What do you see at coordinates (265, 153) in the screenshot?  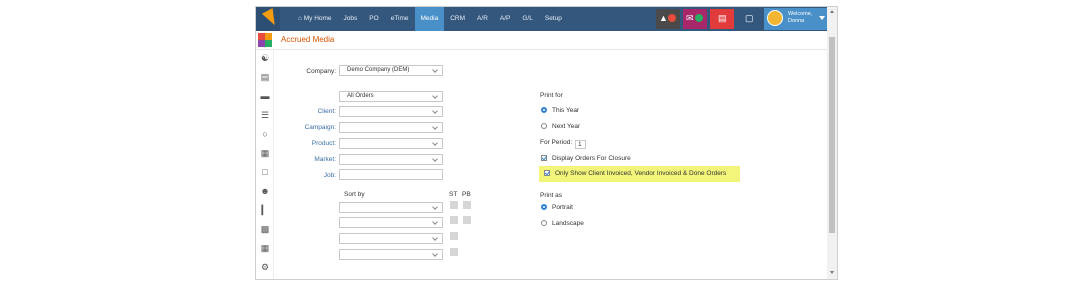 I see `map-icon: ▦` at bounding box center [265, 153].